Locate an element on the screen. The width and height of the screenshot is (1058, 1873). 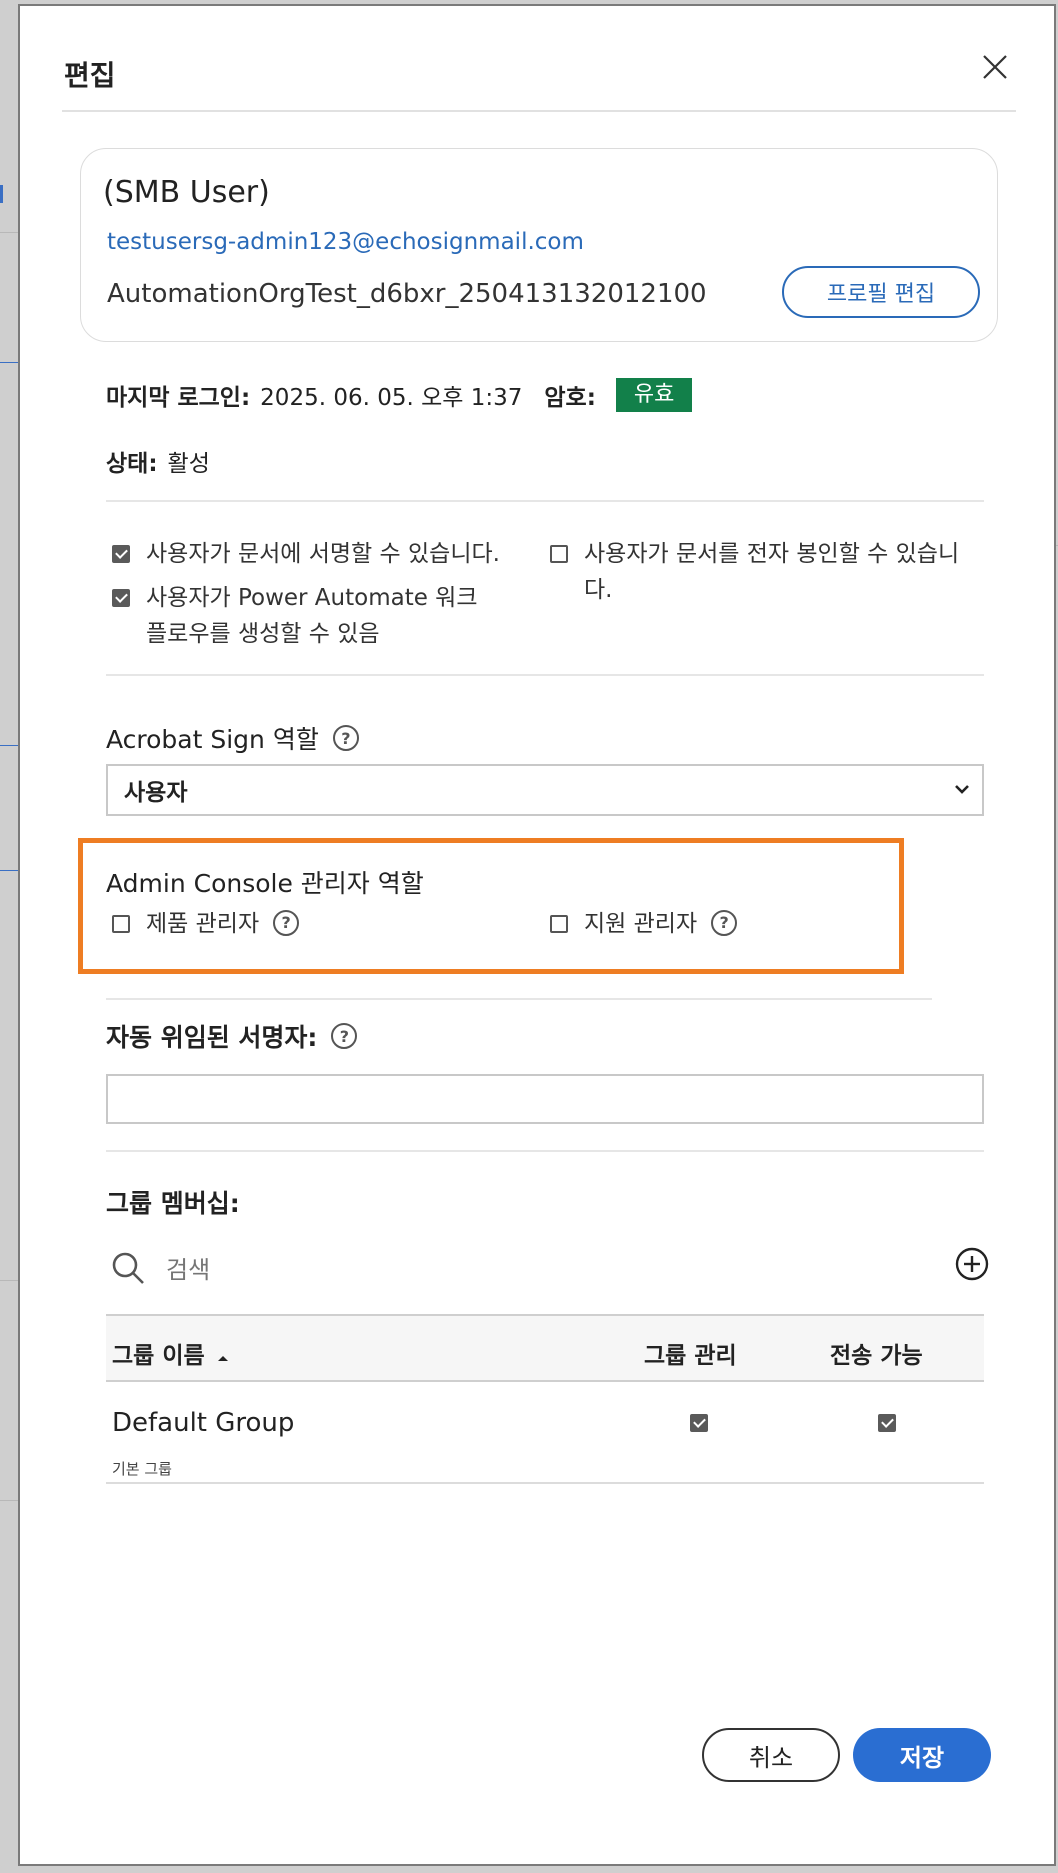
permission-power-automate-checkbox is located at coordinates (121, 598).